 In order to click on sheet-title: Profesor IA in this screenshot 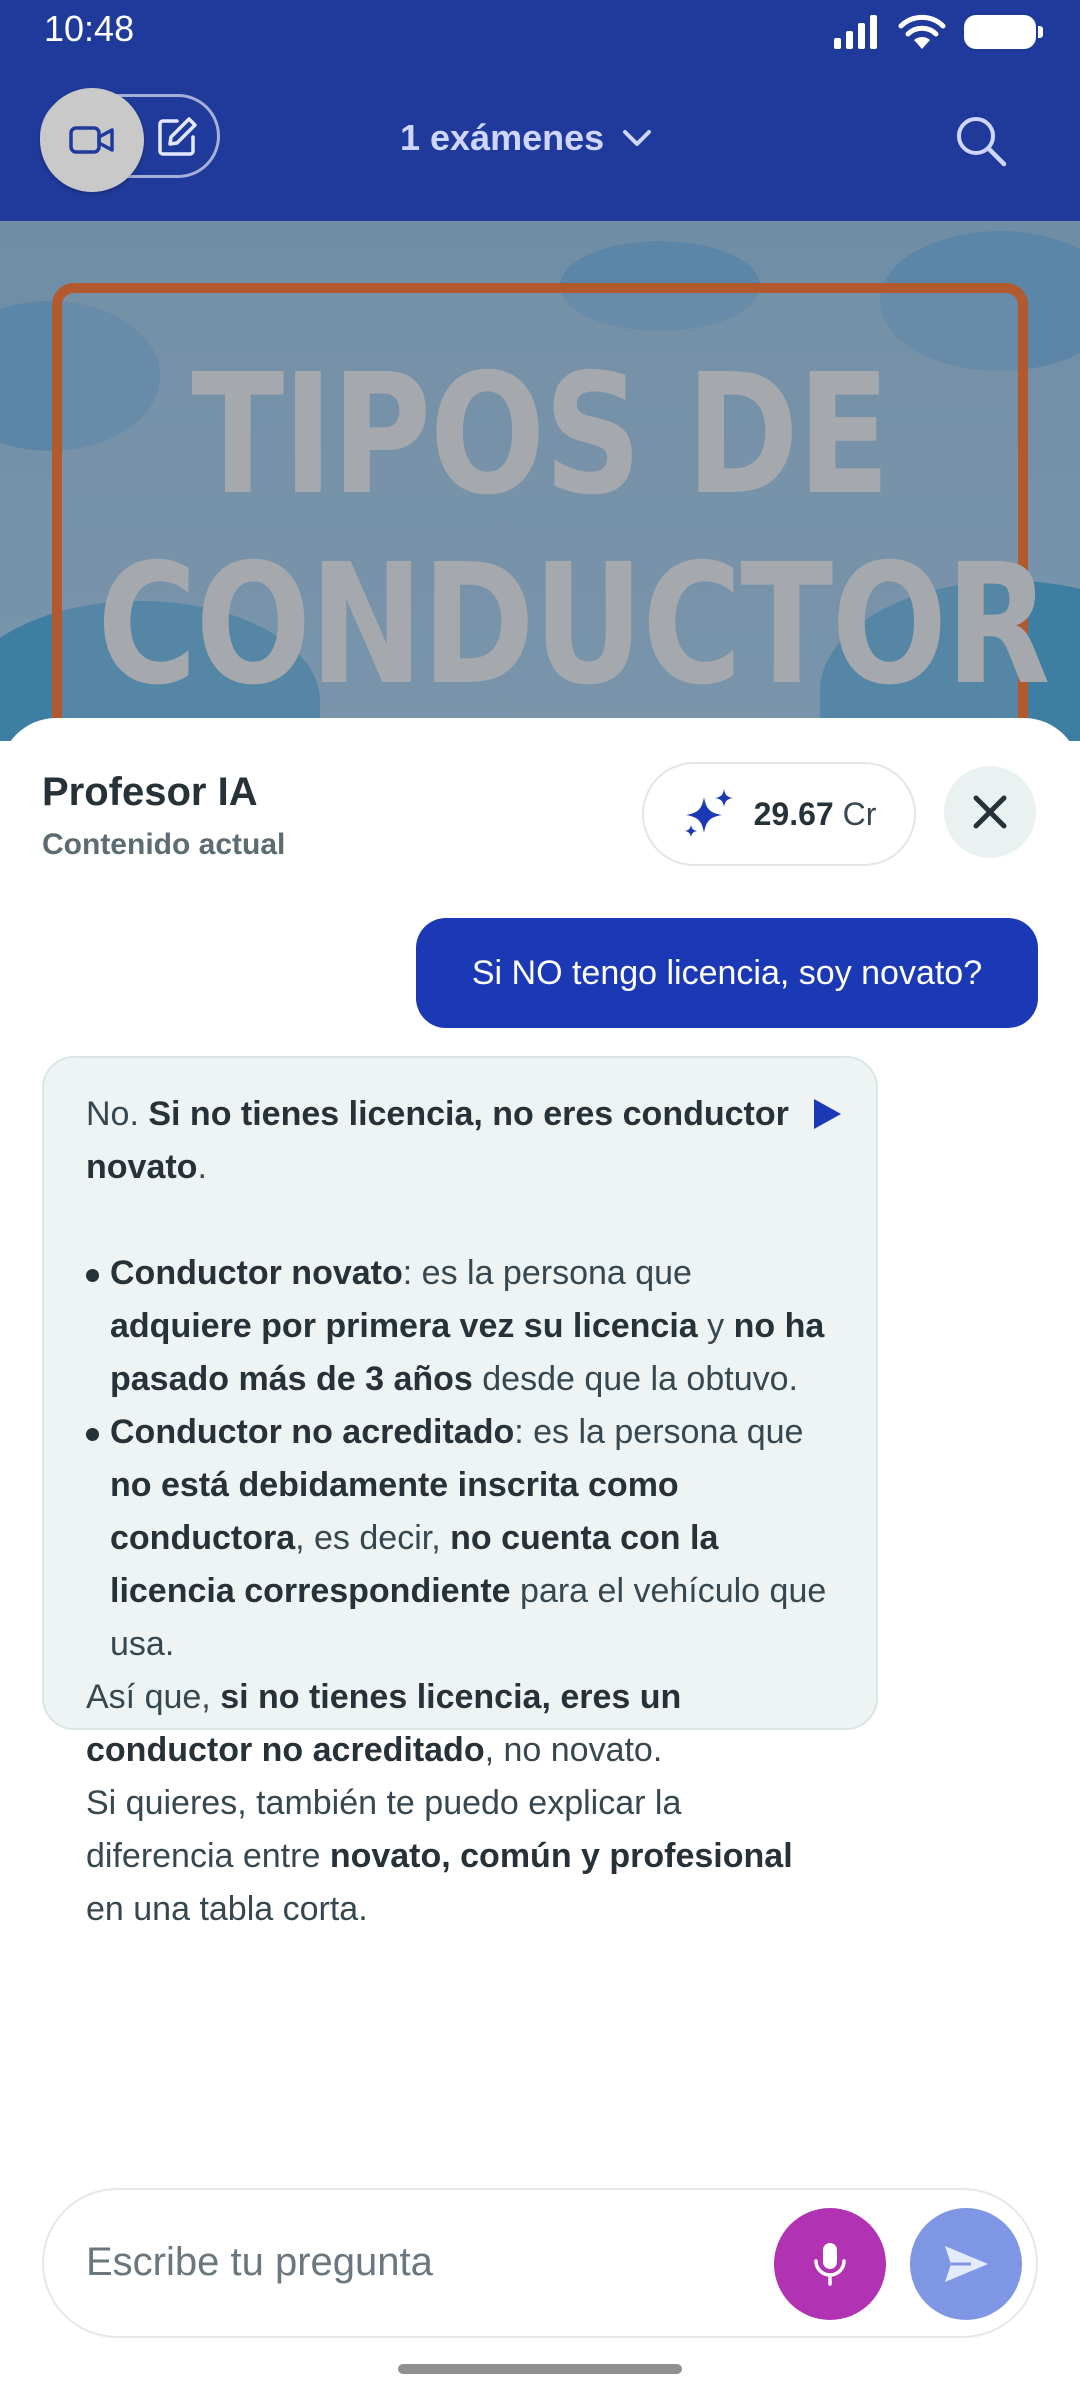, I will do `click(150, 792)`.